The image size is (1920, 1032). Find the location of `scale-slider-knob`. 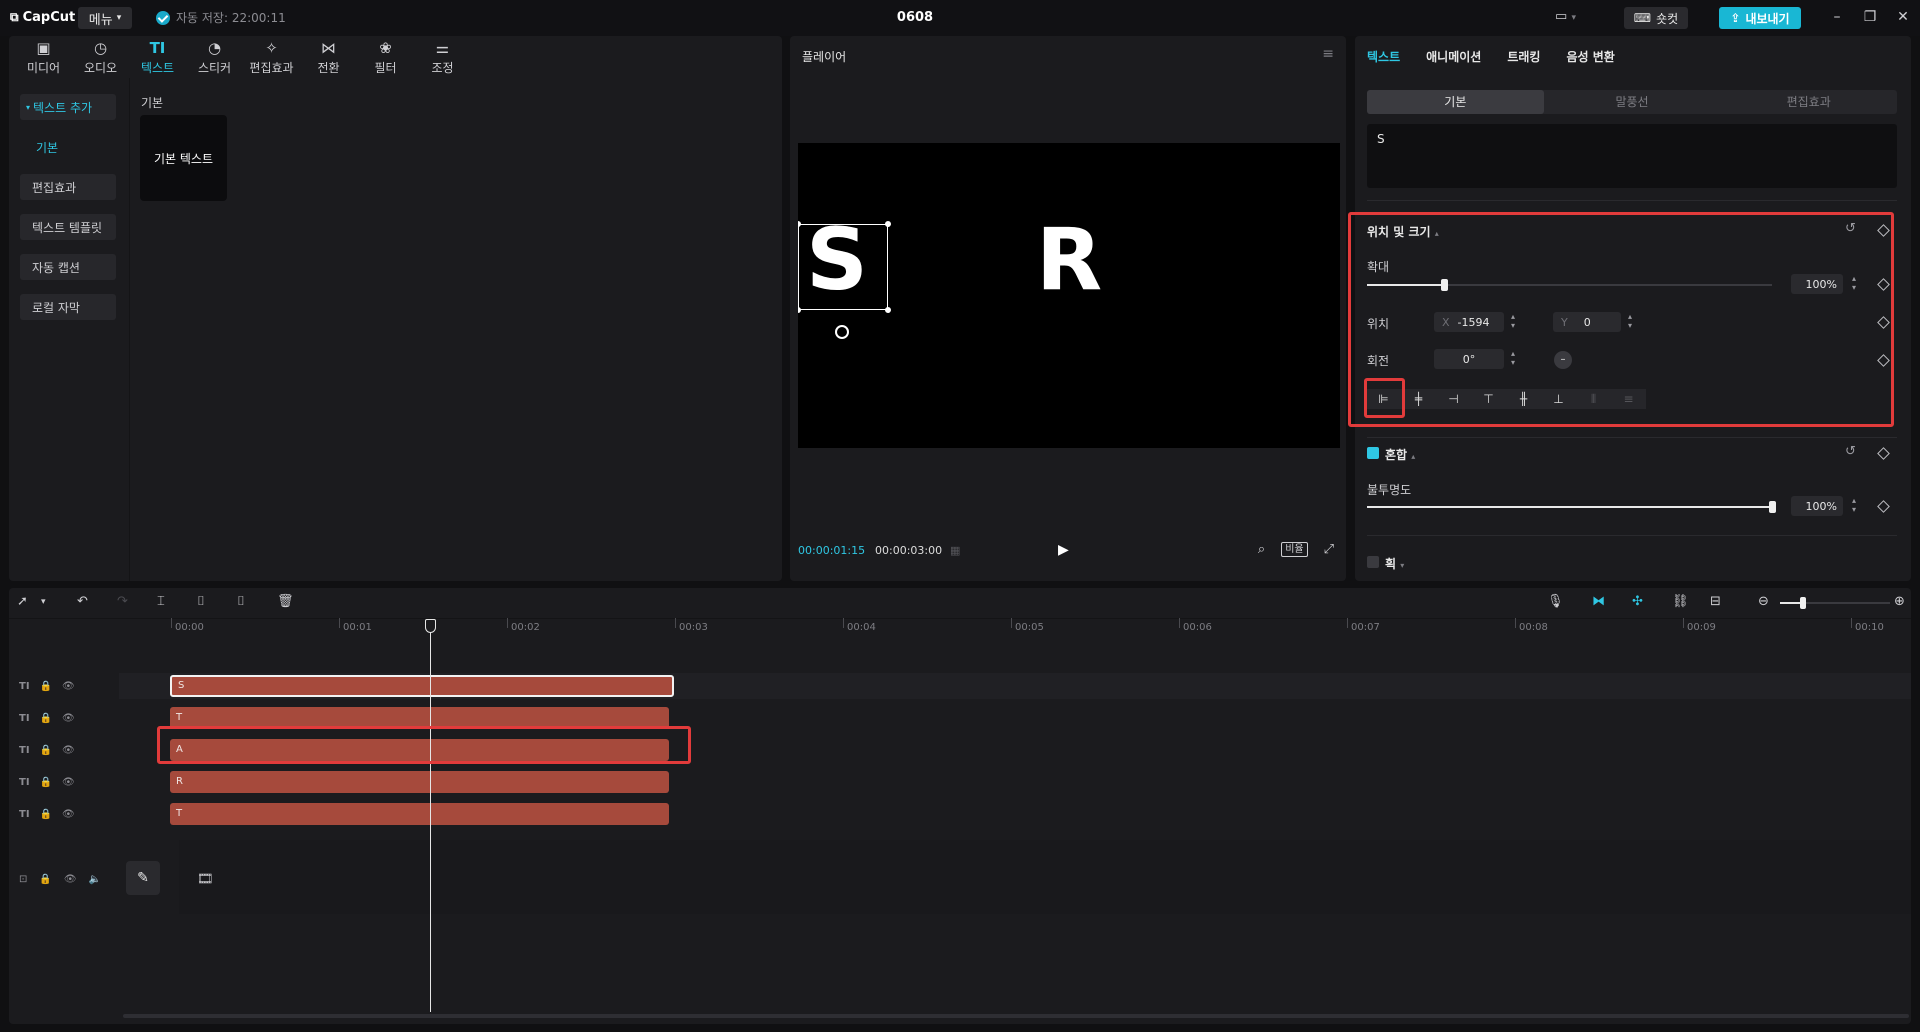

scale-slider-knob is located at coordinates (1444, 285).